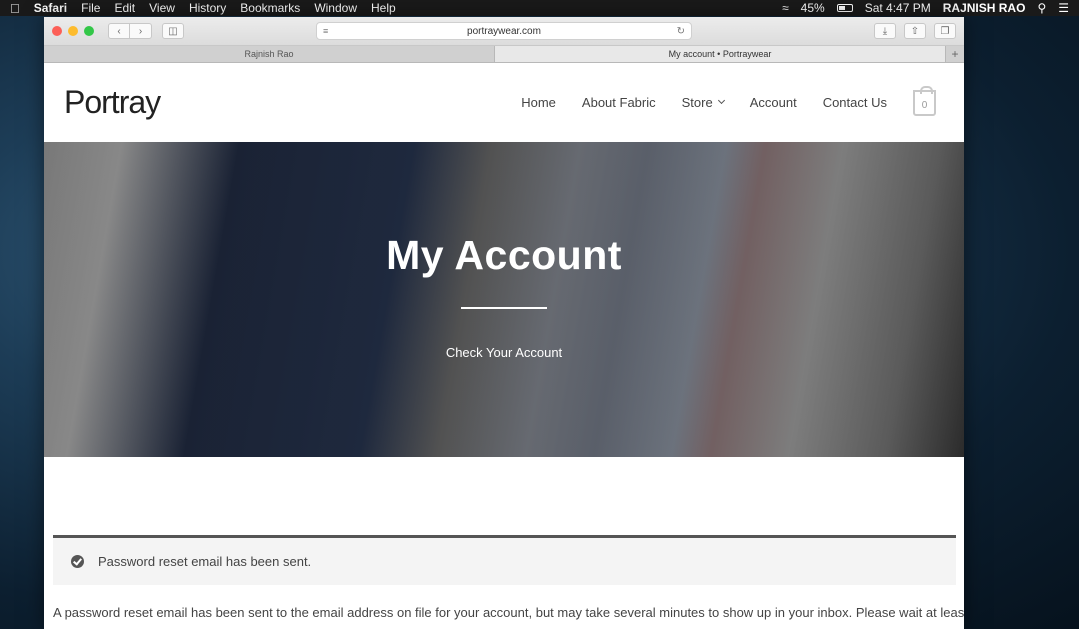 The width and height of the screenshot is (1079, 629). I want to click on logo-text: Portray, so click(112, 102).